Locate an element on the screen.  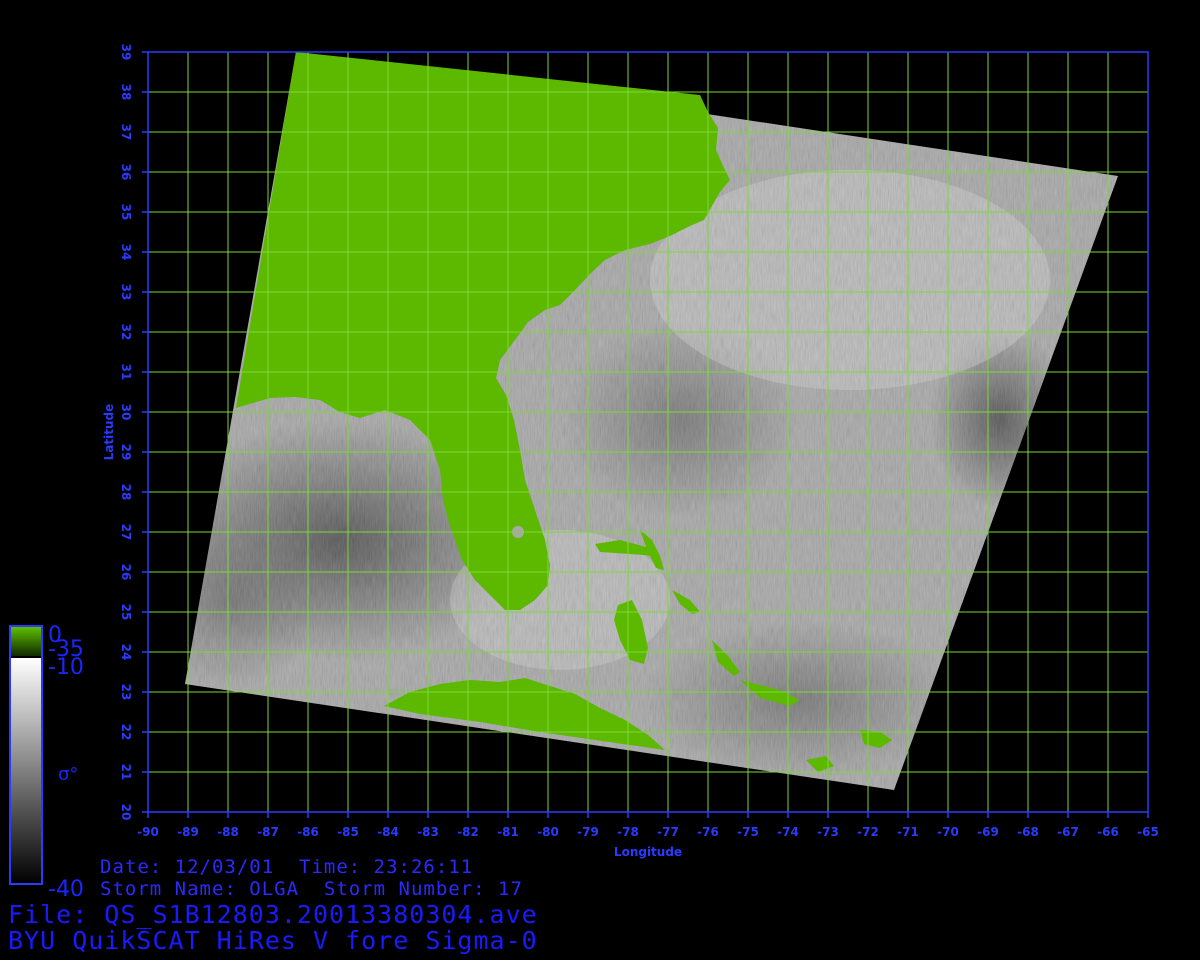
colorbar-gradient is located at coordinates (26, 771).